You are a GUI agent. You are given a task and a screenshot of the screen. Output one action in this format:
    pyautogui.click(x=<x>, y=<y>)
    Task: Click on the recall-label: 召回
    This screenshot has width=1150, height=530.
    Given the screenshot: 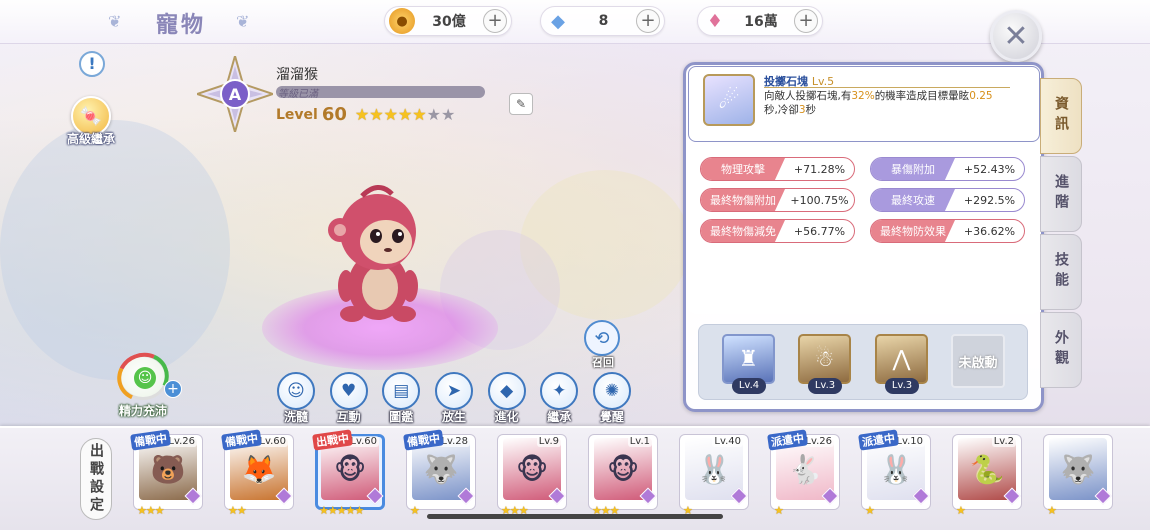 What is the action you would take?
    pyautogui.click(x=603, y=362)
    